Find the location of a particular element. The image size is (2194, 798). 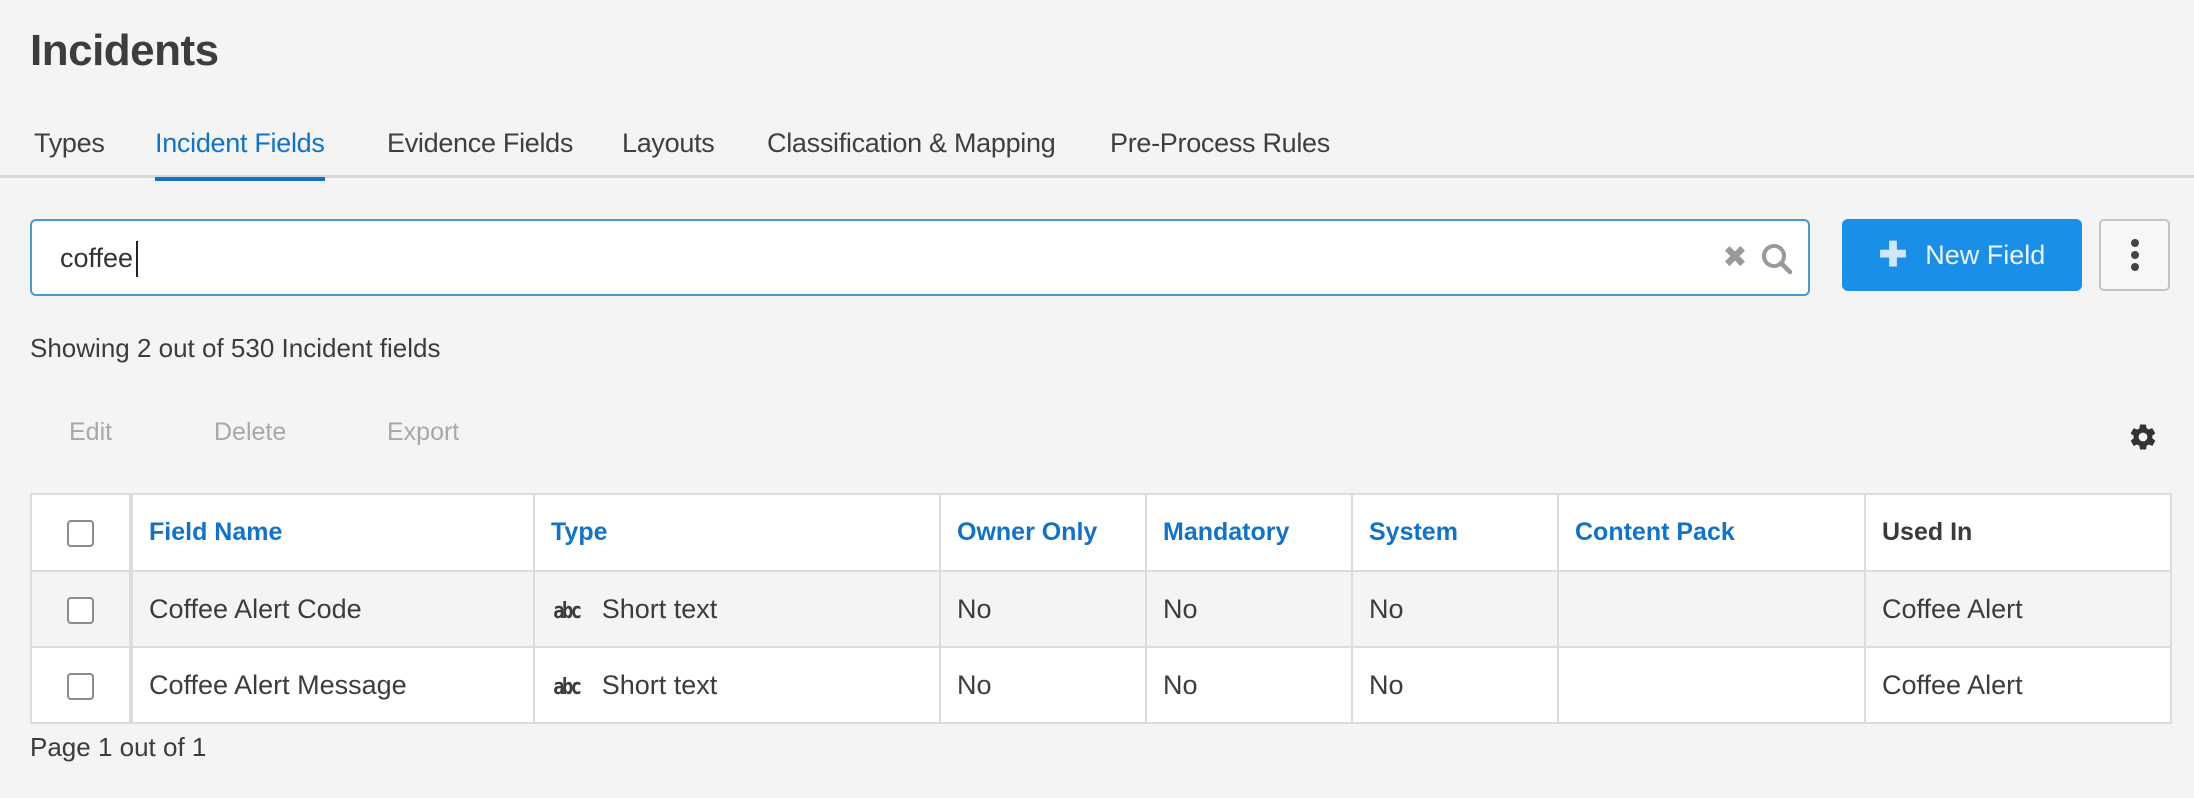

search-input is located at coordinates (880, 258).